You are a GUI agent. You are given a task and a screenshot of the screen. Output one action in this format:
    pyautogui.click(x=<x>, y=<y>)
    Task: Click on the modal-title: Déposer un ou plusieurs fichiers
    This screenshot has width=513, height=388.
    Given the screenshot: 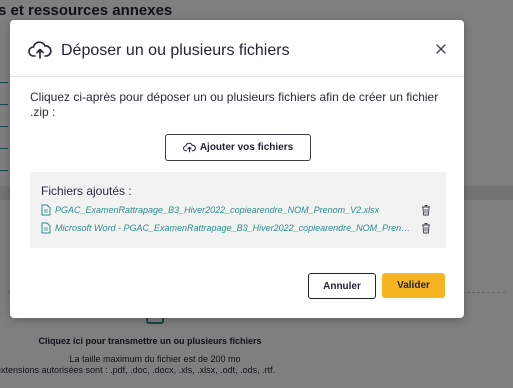 What is the action you would take?
    pyautogui.click(x=175, y=50)
    